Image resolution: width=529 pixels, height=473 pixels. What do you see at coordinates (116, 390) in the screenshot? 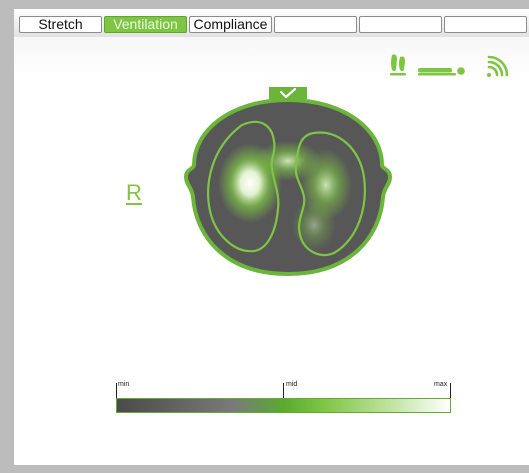
I see `scale-tick-min` at bounding box center [116, 390].